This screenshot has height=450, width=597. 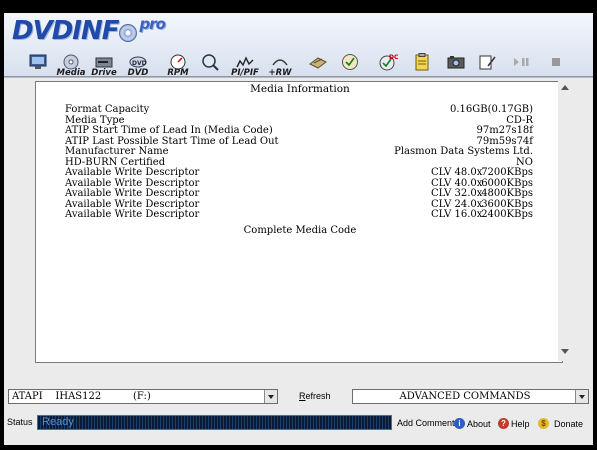 I want to click on donate-label: Donate, so click(x=569, y=423).